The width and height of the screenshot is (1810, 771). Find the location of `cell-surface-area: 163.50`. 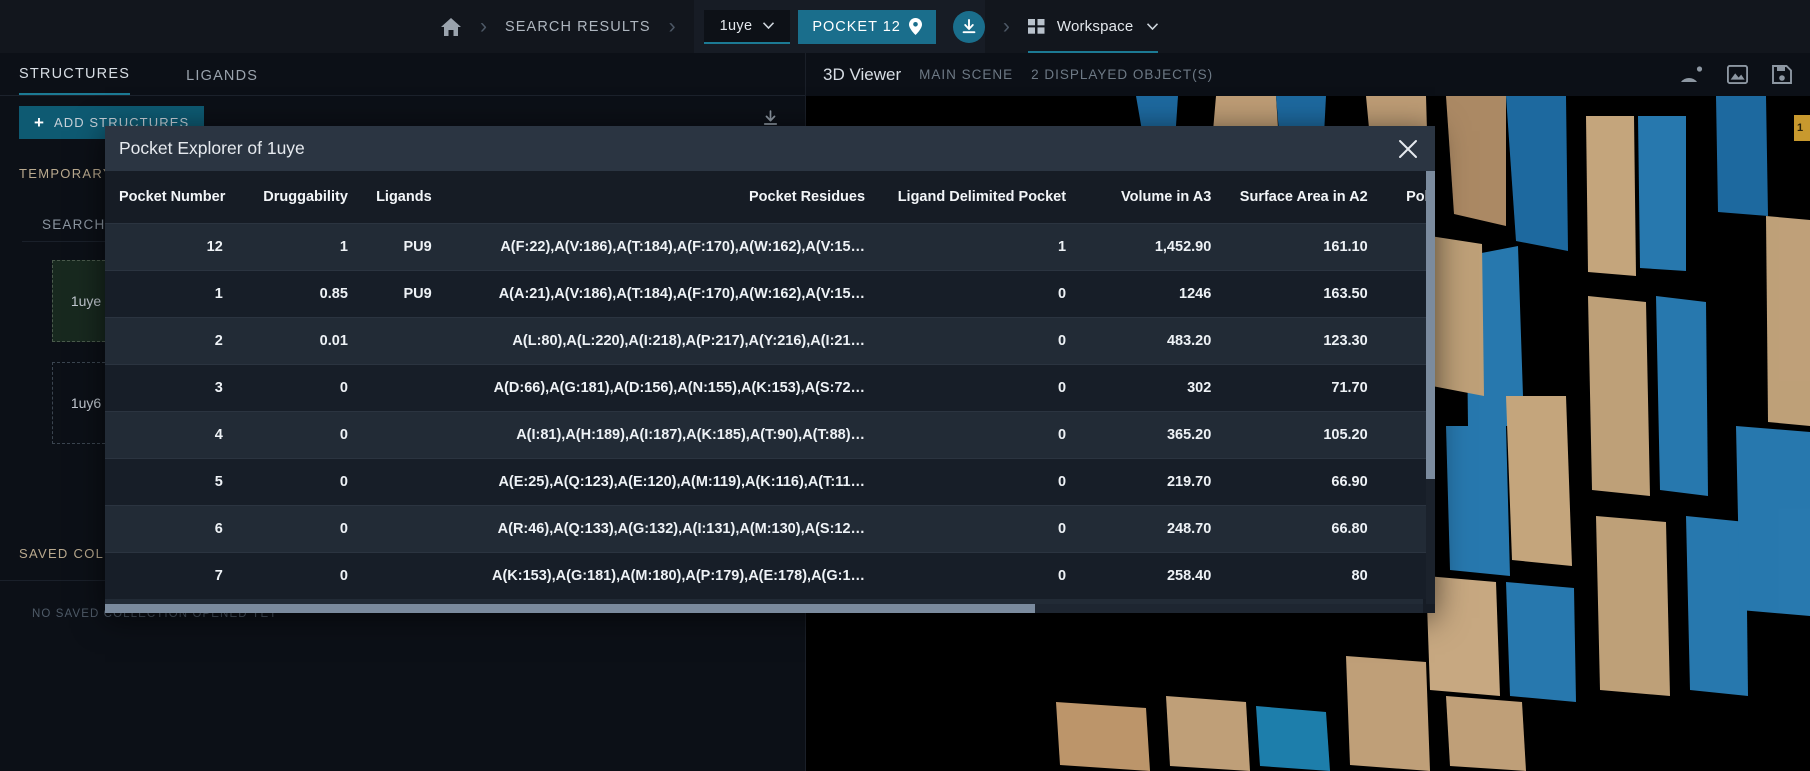

cell-surface-area: 163.50 is located at coordinates (1303, 293).